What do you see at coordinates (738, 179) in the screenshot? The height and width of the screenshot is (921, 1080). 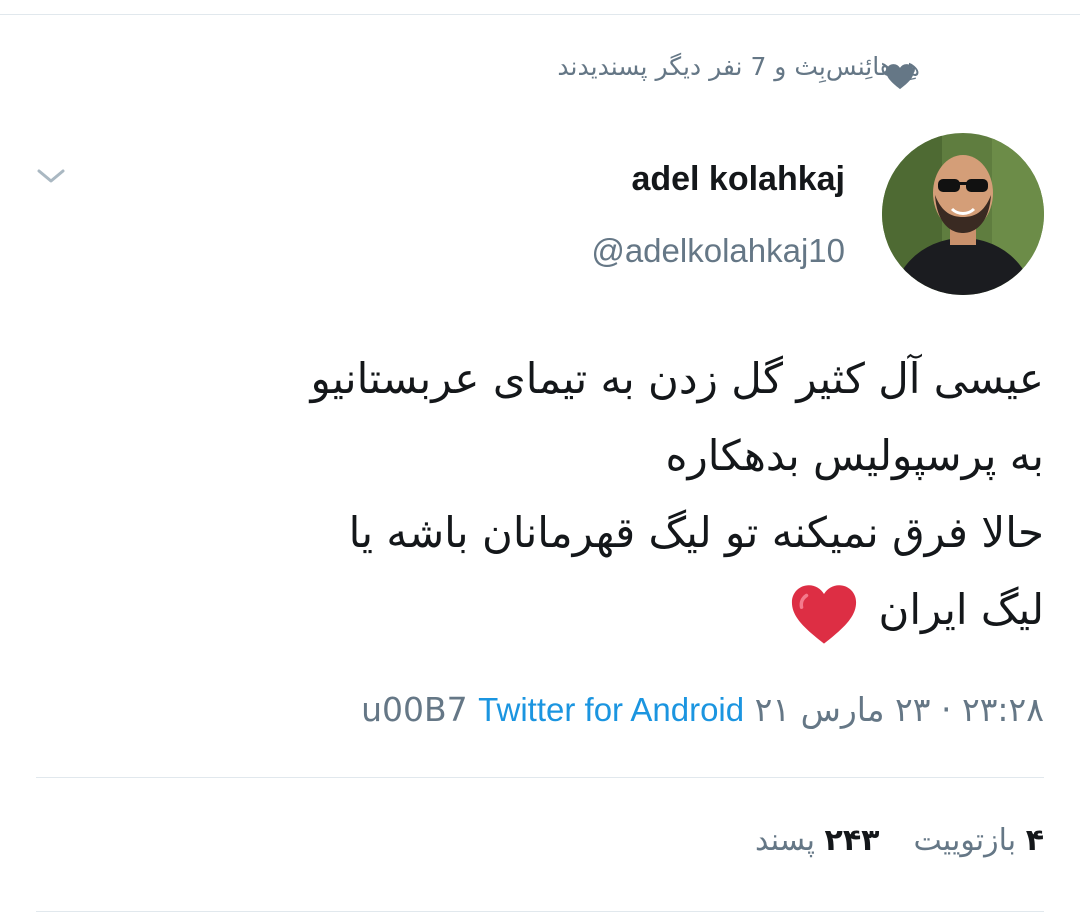 I see `display-name: adel kolahkaj` at bounding box center [738, 179].